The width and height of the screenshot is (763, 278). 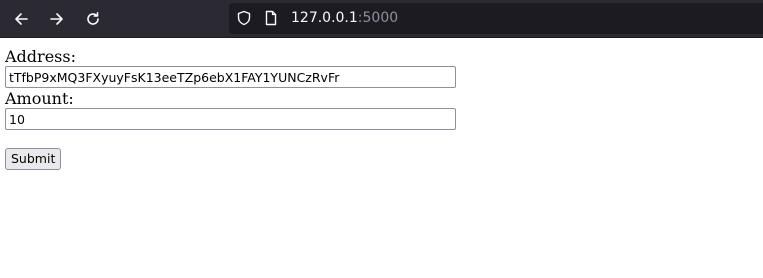 What do you see at coordinates (496, 18) in the screenshot?
I see `url-bar: 127.0.0.1:5000` at bounding box center [496, 18].